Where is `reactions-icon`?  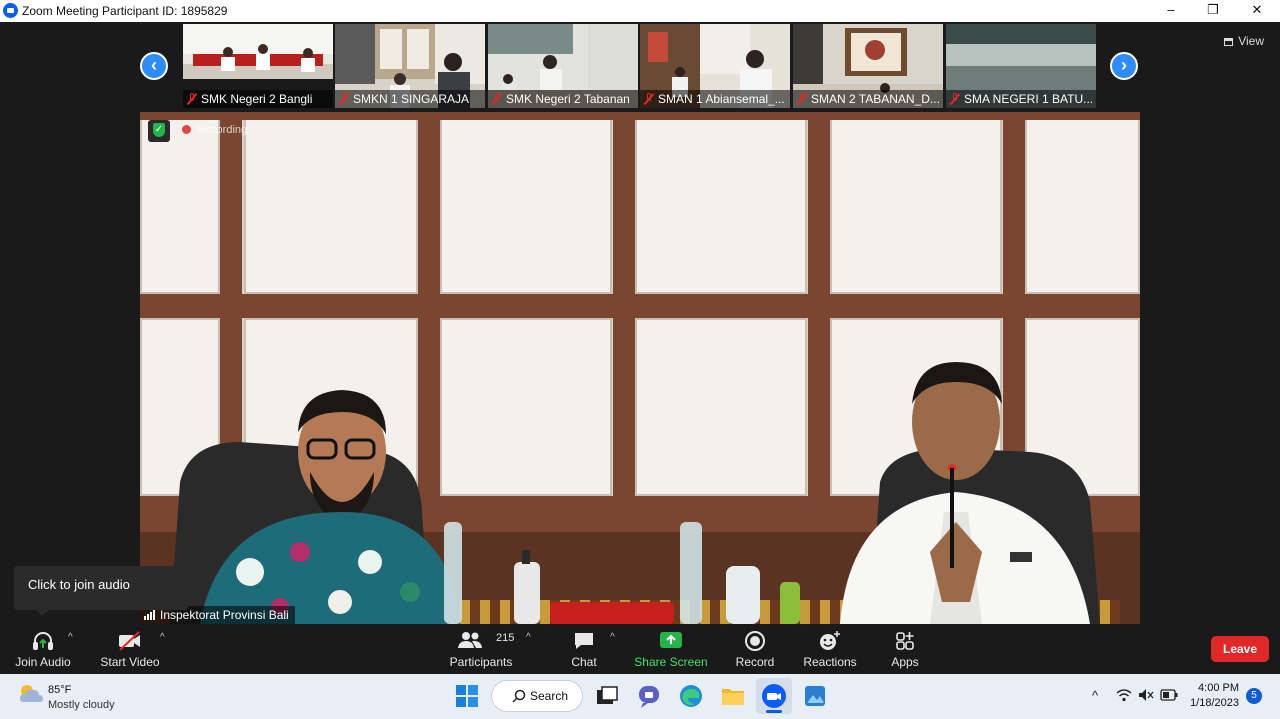 reactions-icon is located at coordinates (830, 640).